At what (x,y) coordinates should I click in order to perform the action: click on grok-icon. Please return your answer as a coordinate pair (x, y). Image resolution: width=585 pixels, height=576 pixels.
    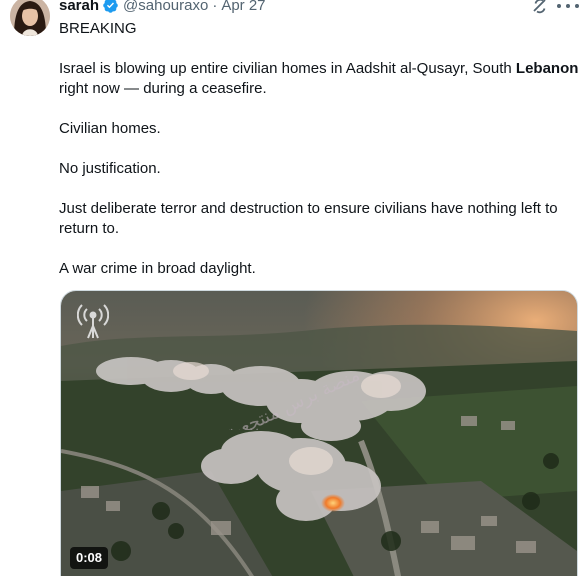
    Looking at the image, I should click on (540, 8).